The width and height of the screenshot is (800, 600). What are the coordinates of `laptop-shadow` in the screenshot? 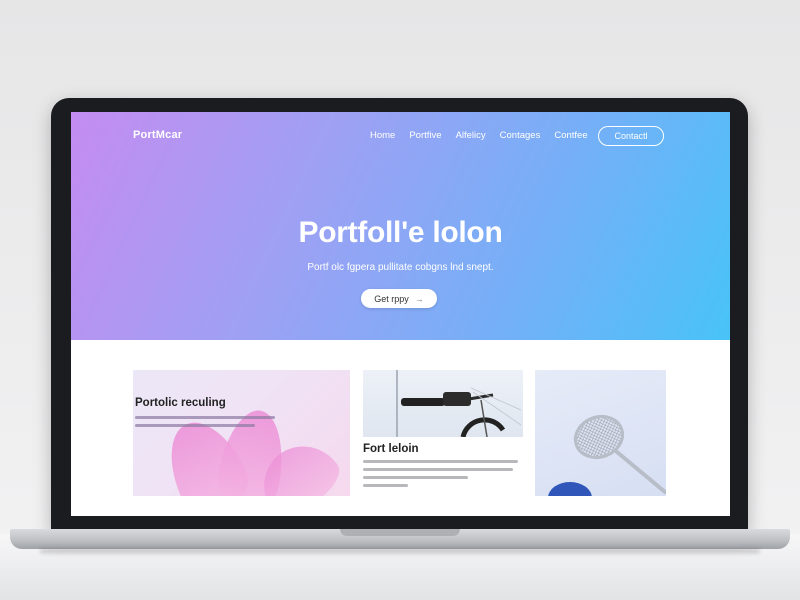 It's located at (400, 551).